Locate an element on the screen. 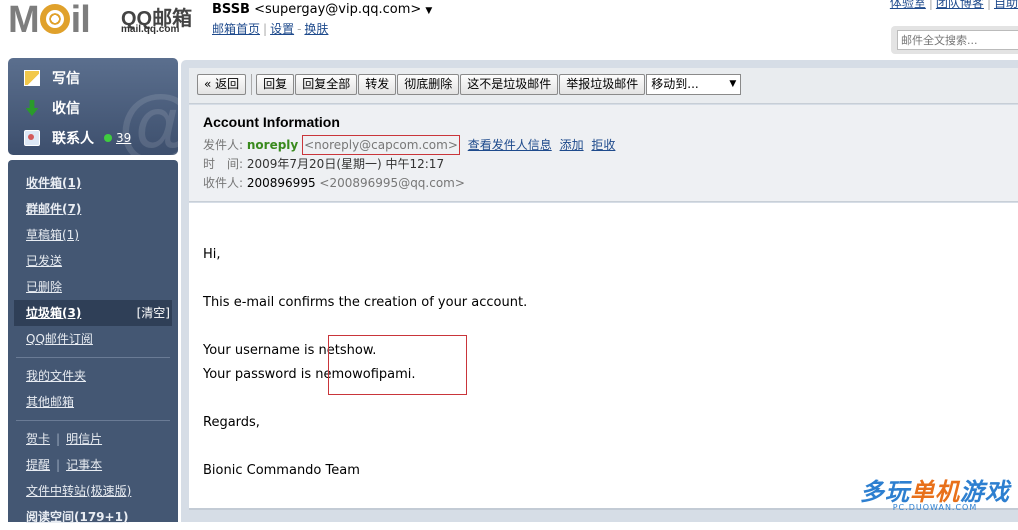 This screenshot has height=530, width=1018. pencil-icon is located at coordinates (32, 78).